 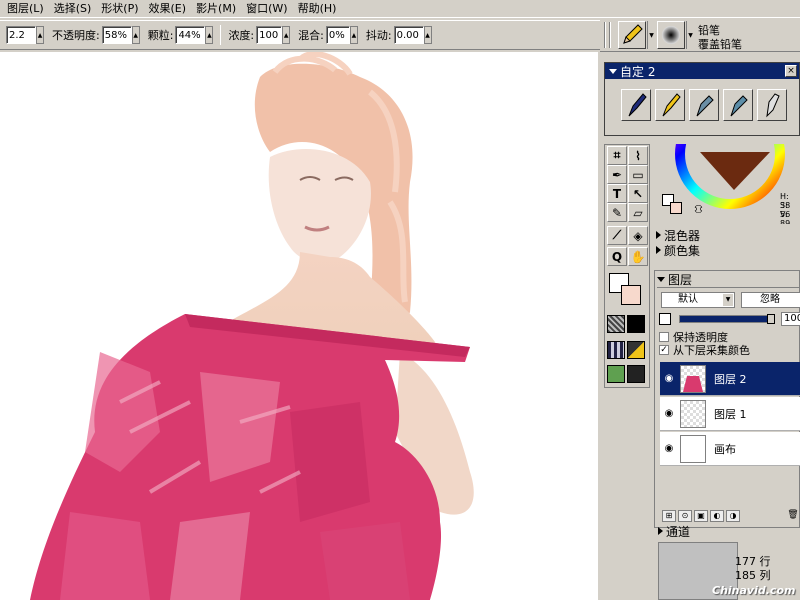 I want to click on crop-tool-icon: ⌗, so click(x=617, y=155).